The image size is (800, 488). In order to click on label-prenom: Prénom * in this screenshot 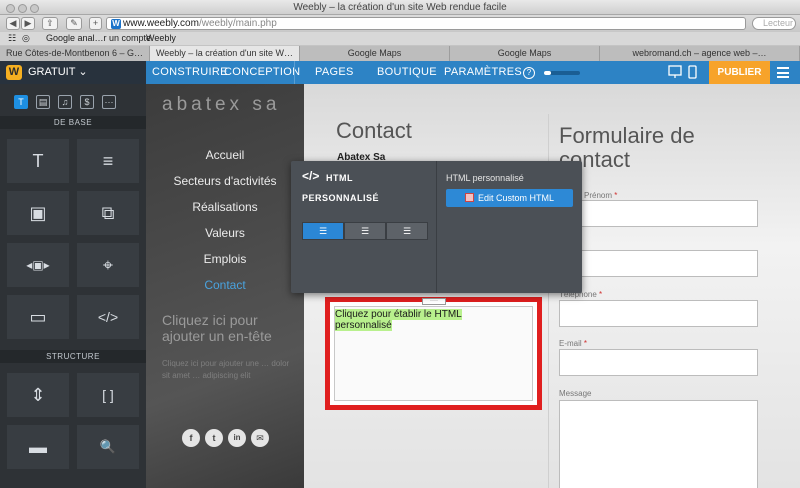, I will do `click(600, 195)`.